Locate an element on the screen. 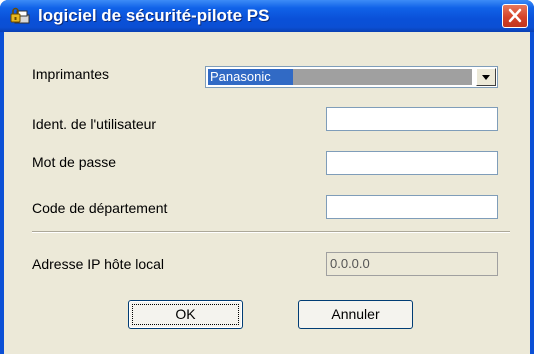 The width and height of the screenshot is (534, 354). focus-rect is located at coordinates (185, 314).